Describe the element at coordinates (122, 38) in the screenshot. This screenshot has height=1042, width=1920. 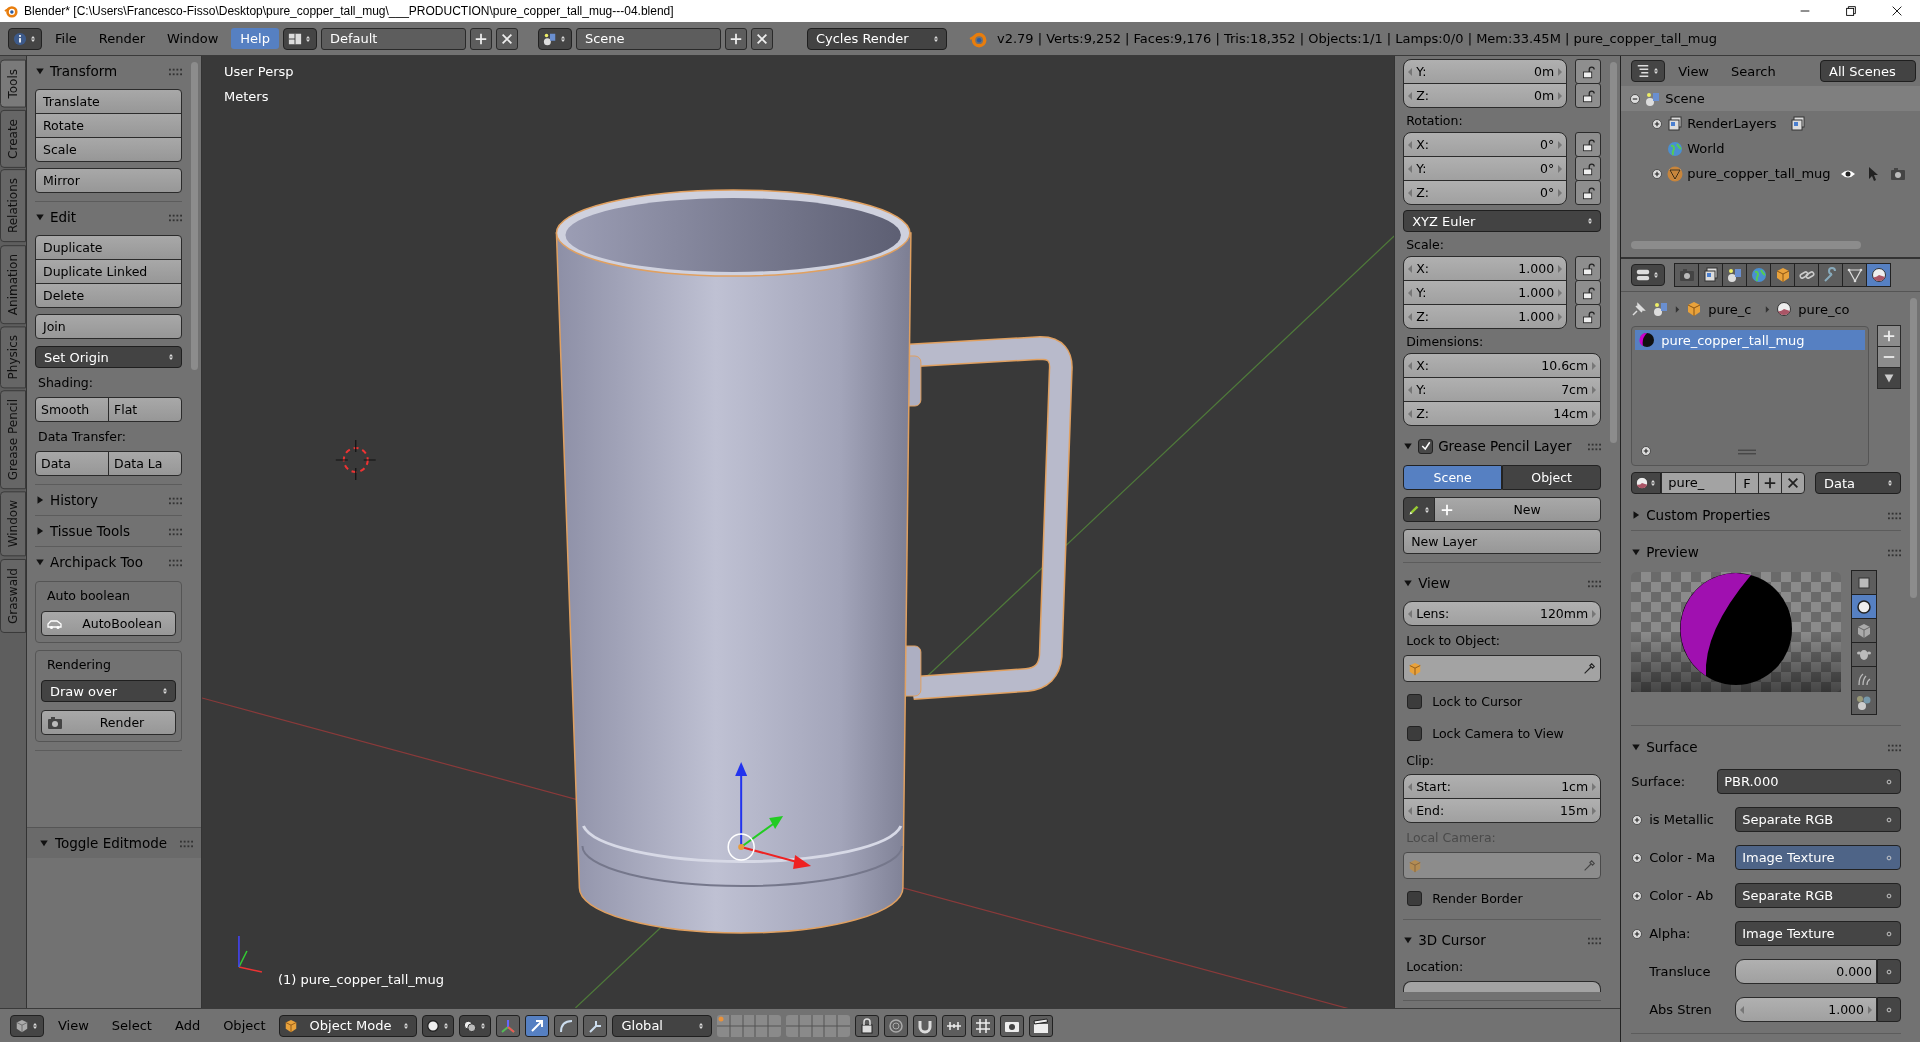
I see `menu-item: Render` at that location.